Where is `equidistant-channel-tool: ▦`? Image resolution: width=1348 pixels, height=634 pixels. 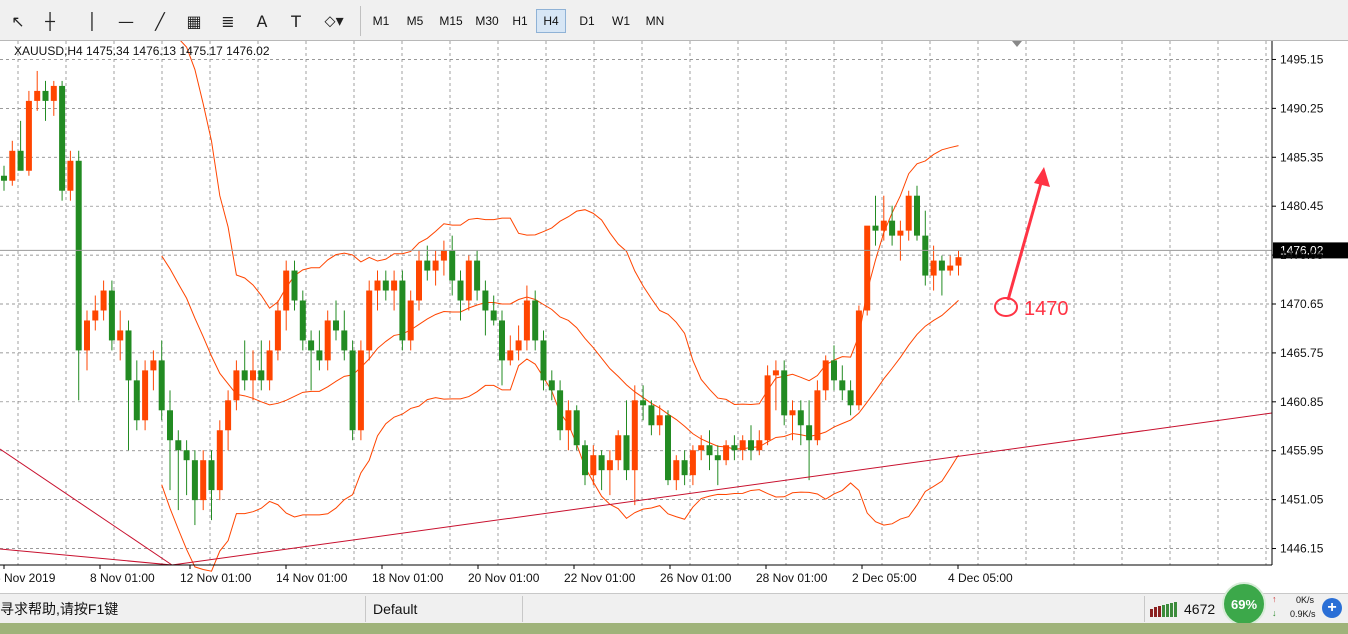
equidistant-channel-tool: ▦ is located at coordinates (194, 21).